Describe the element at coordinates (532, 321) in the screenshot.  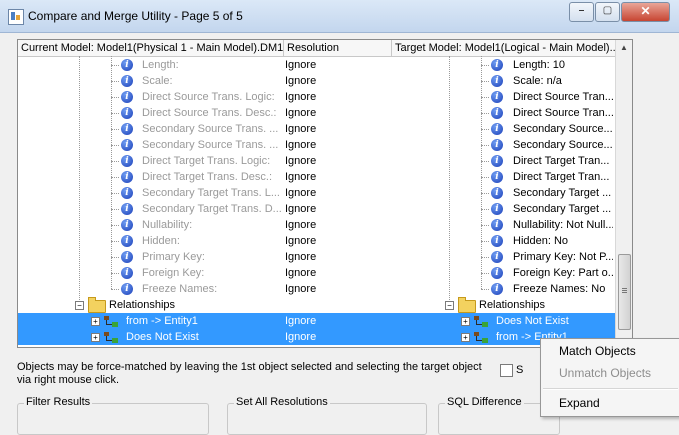
I see `relationship-right-name: Does Not Exist` at that location.